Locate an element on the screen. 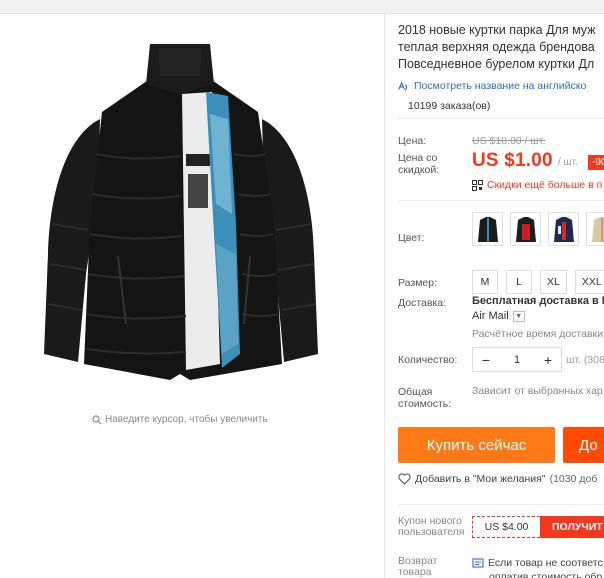 This screenshot has height=578, width=604. price-label: Цена: is located at coordinates (412, 141).